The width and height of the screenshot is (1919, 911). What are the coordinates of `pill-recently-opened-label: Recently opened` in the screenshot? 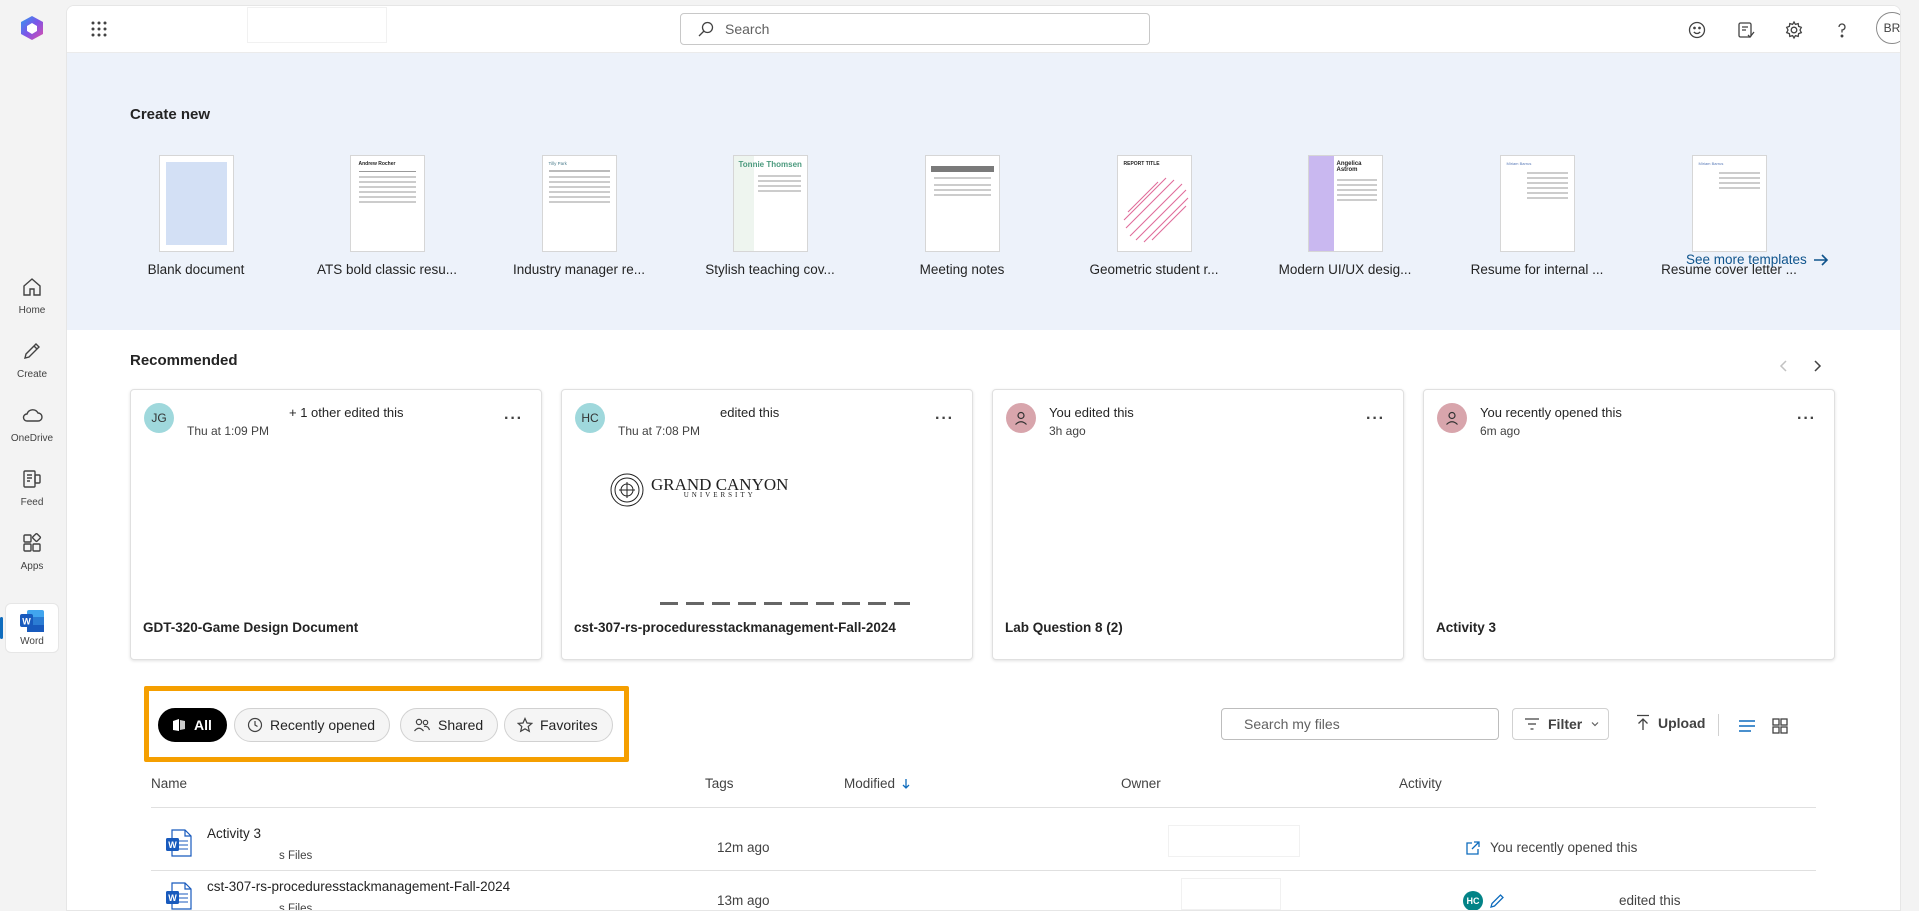 It's located at (323, 725).